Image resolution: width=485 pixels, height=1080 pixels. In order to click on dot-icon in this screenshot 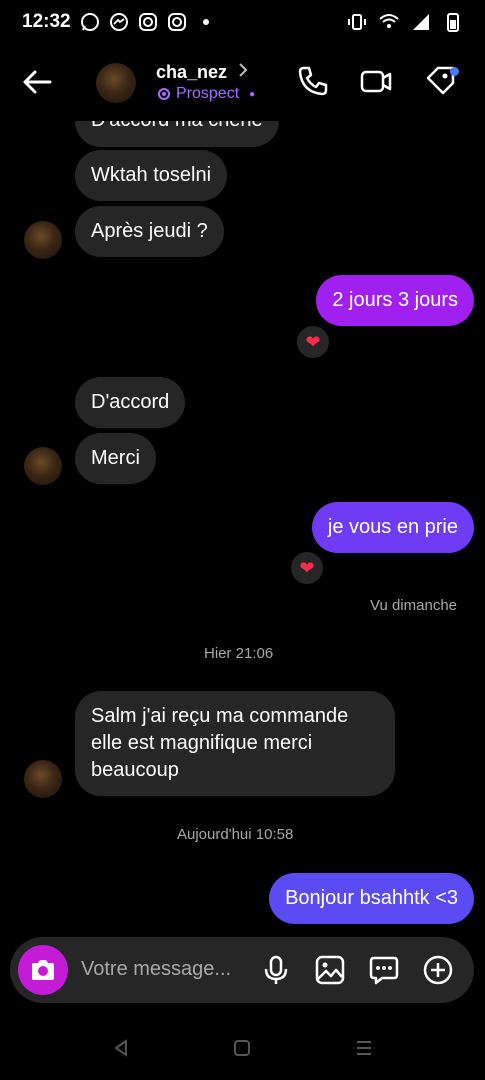, I will do `click(206, 22)`.